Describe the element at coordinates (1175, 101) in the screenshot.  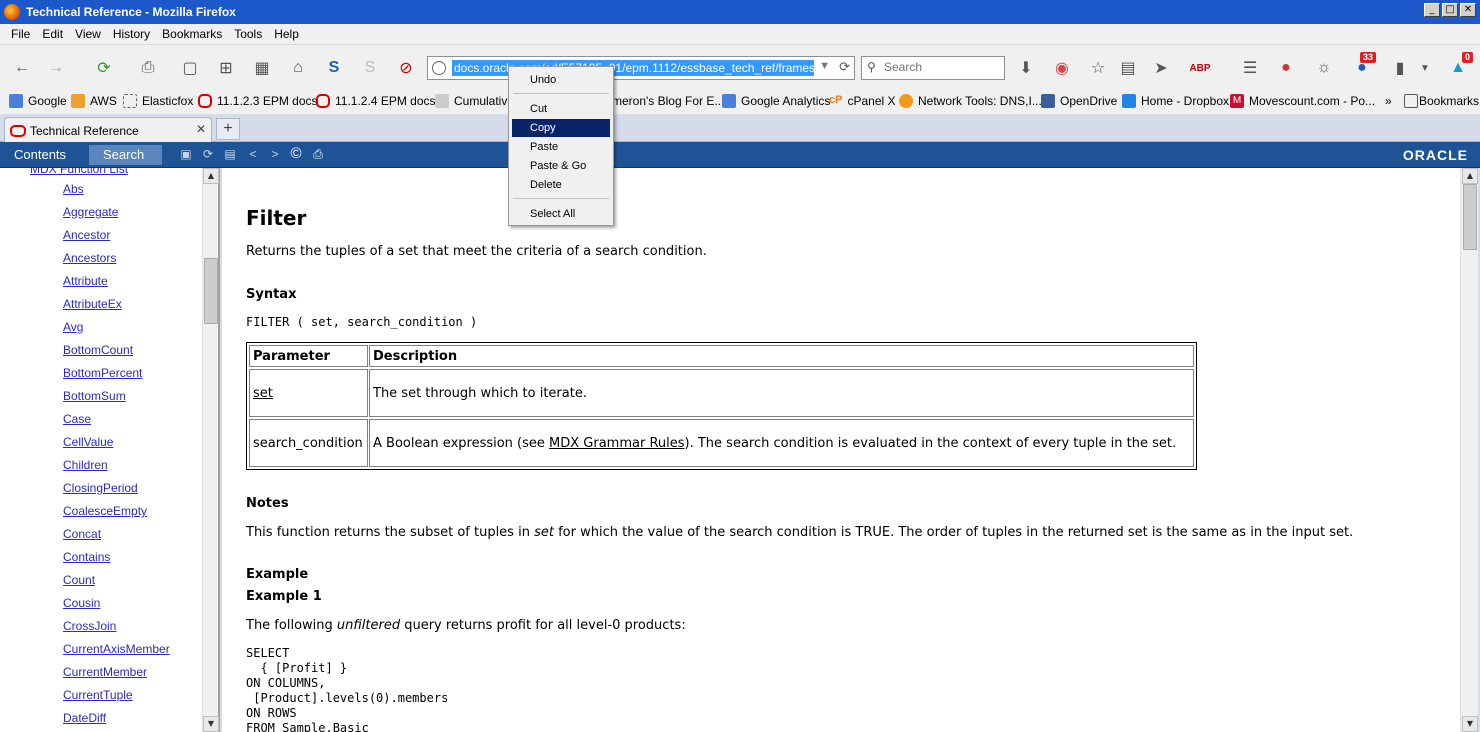
I see `bookmark-dropbox: Home - Dropbox` at that location.